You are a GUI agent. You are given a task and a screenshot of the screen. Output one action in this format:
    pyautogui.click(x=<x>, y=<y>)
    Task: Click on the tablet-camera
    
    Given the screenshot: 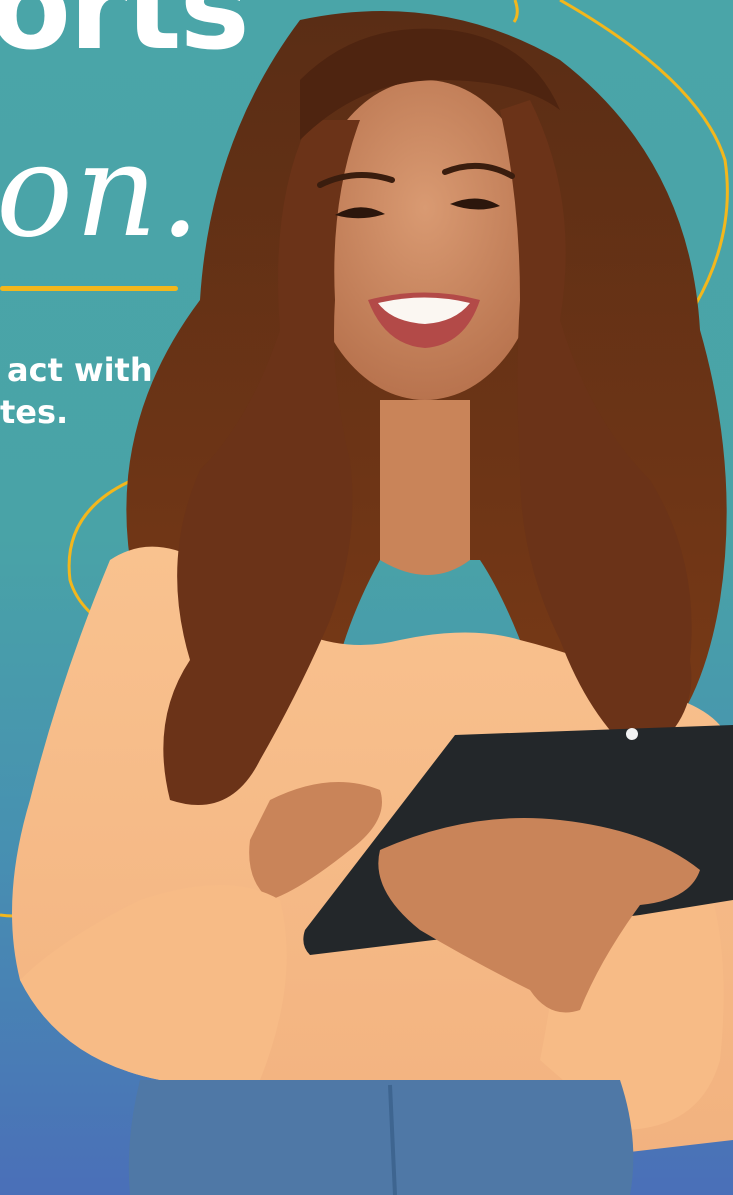 What is the action you would take?
    pyautogui.click(x=632, y=734)
    